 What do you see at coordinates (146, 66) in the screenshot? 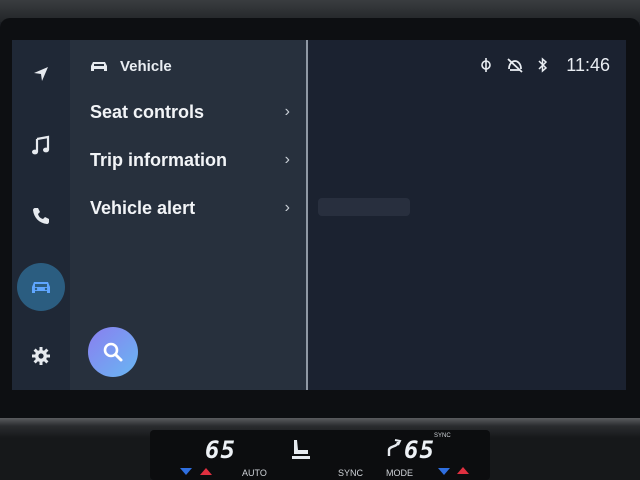
I see `menu-title: Vehicle` at bounding box center [146, 66].